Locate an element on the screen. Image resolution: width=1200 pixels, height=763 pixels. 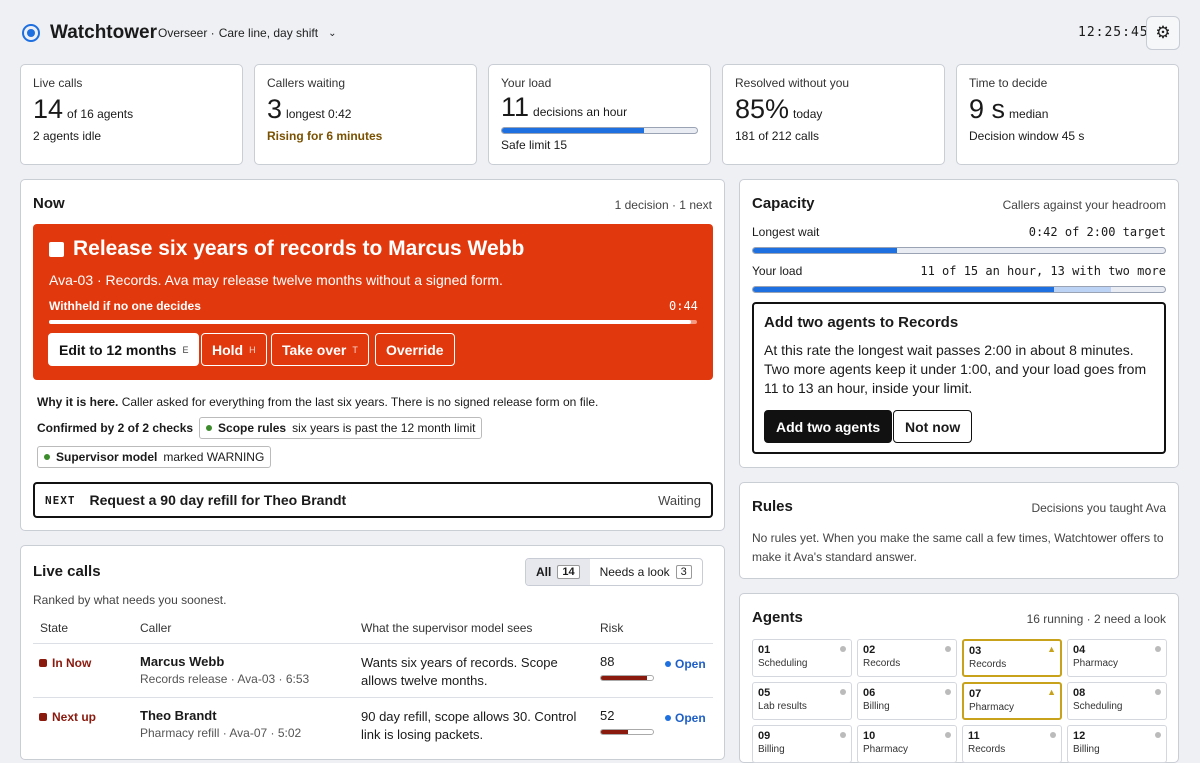
agent-card: 06 Billing is located at coordinates (907, 701).